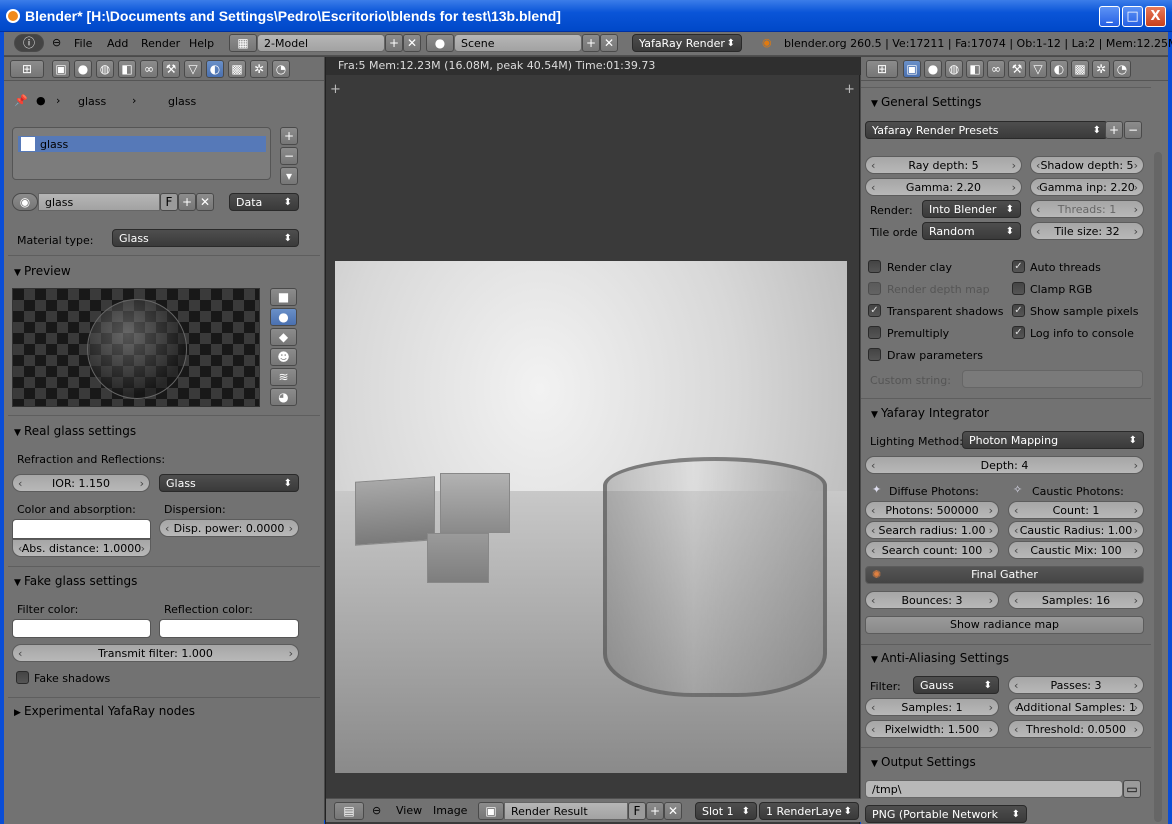 Image resolution: width=1172 pixels, height=824 pixels. Describe the element at coordinates (127, 69) in the screenshot. I see `object-tab-icon: ◧` at that location.